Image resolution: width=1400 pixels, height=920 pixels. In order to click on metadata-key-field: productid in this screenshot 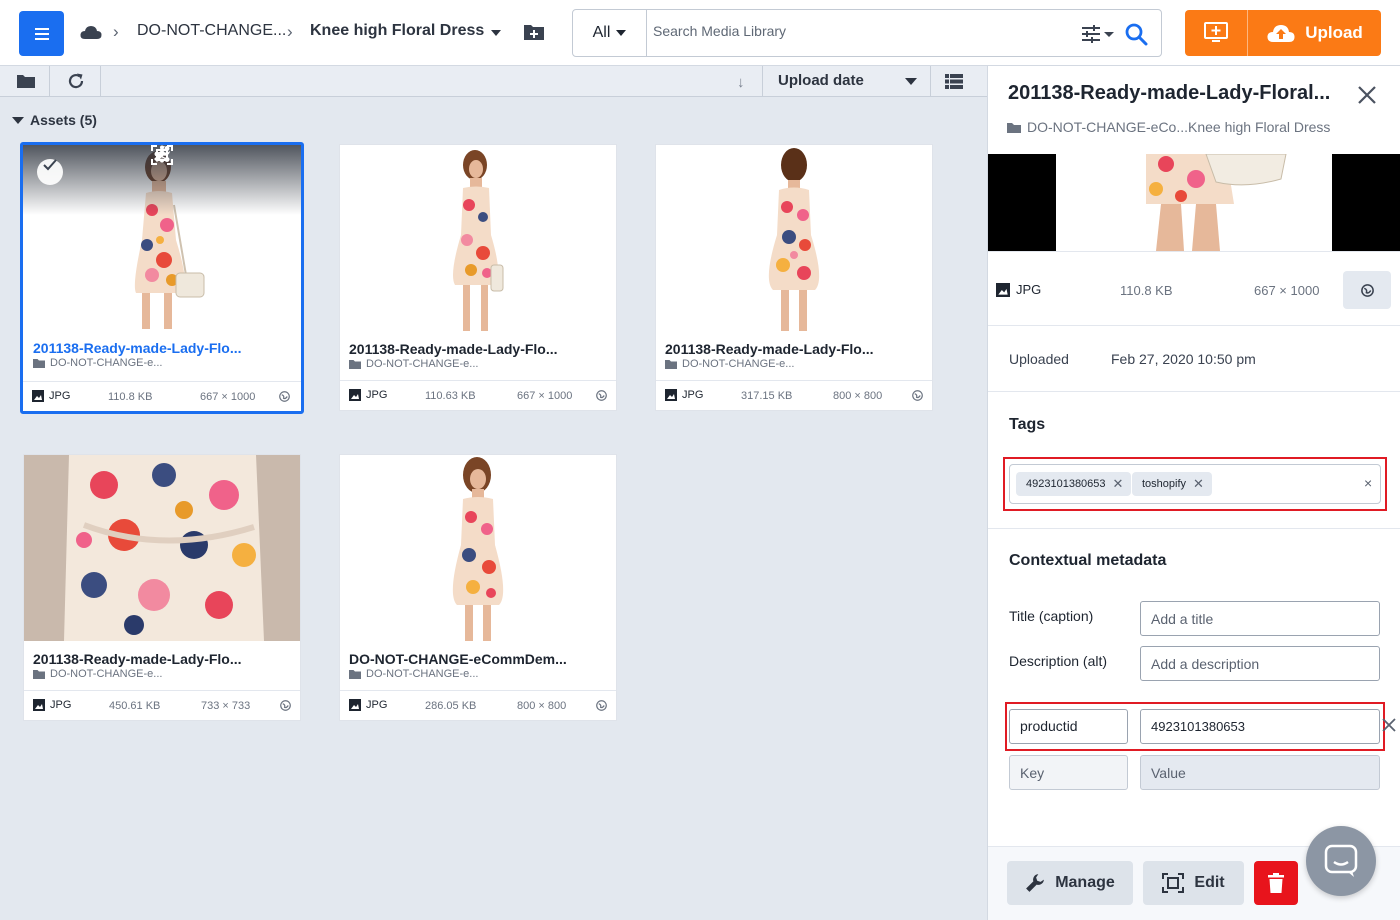, I will do `click(1068, 726)`.